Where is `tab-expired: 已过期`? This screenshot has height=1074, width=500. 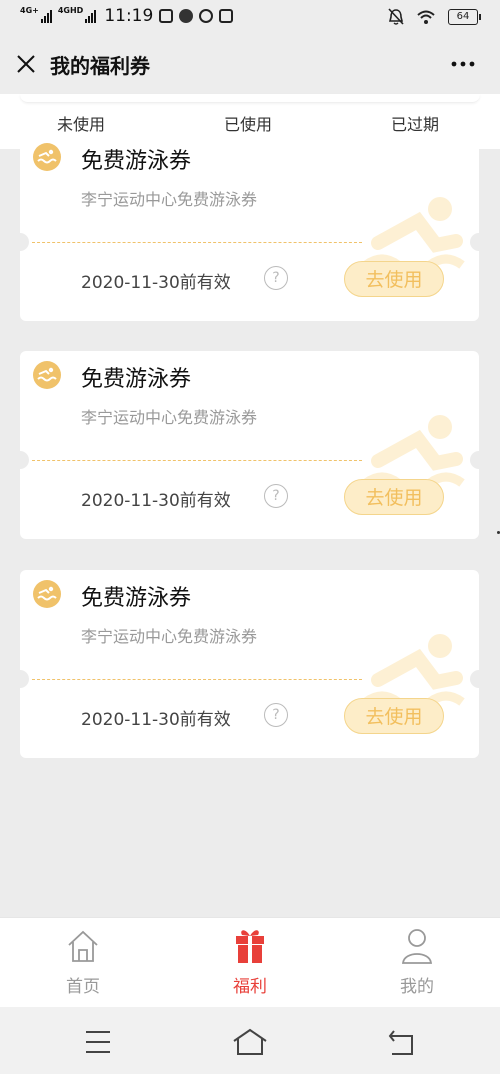
tab-expired: 已过期 is located at coordinates (415, 123).